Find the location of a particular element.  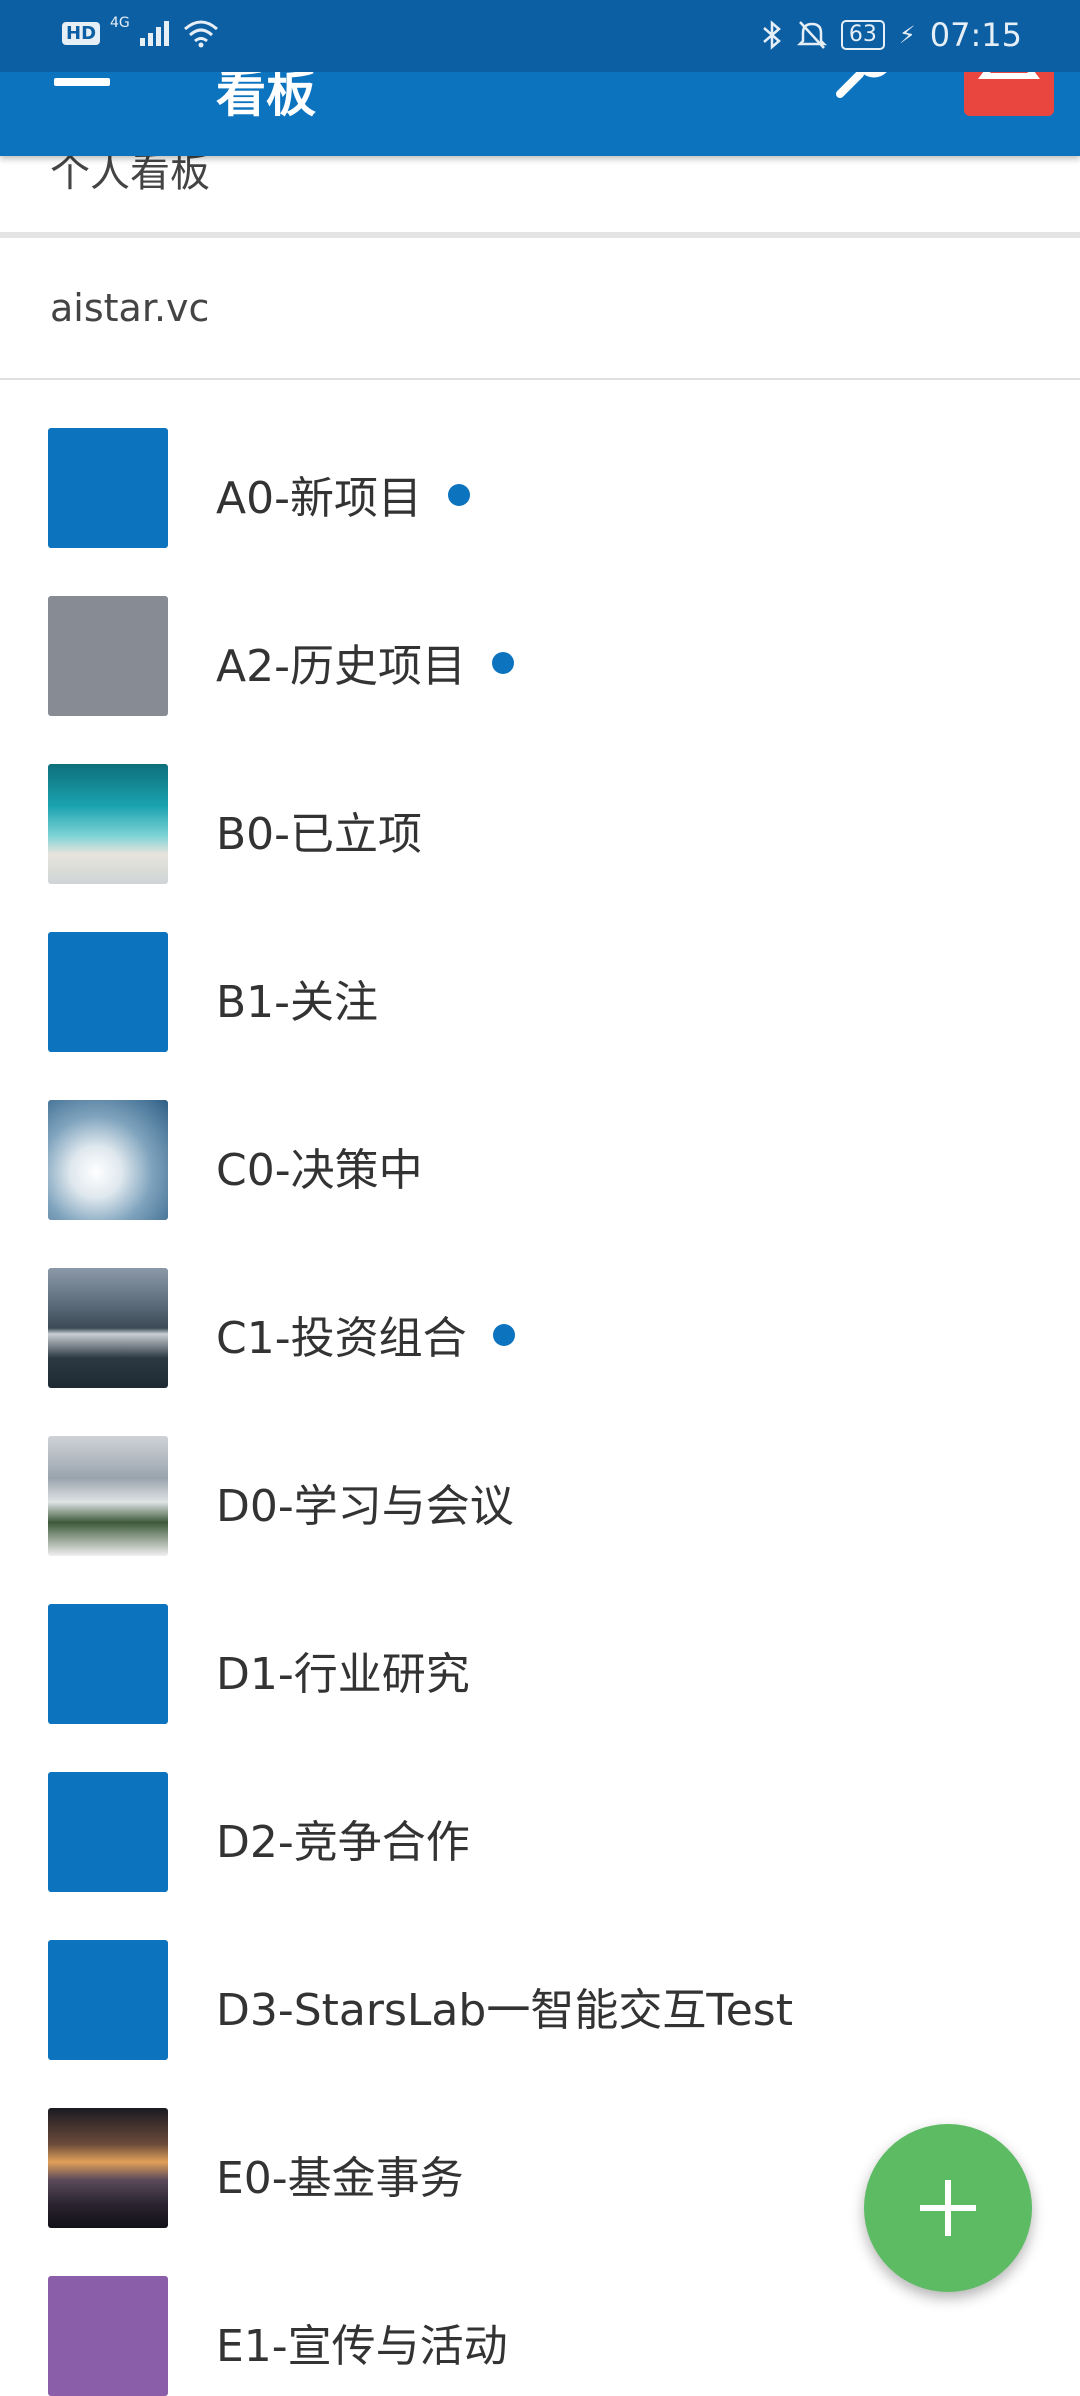

hd-indicator: HD is located at coordinates (81, 33).